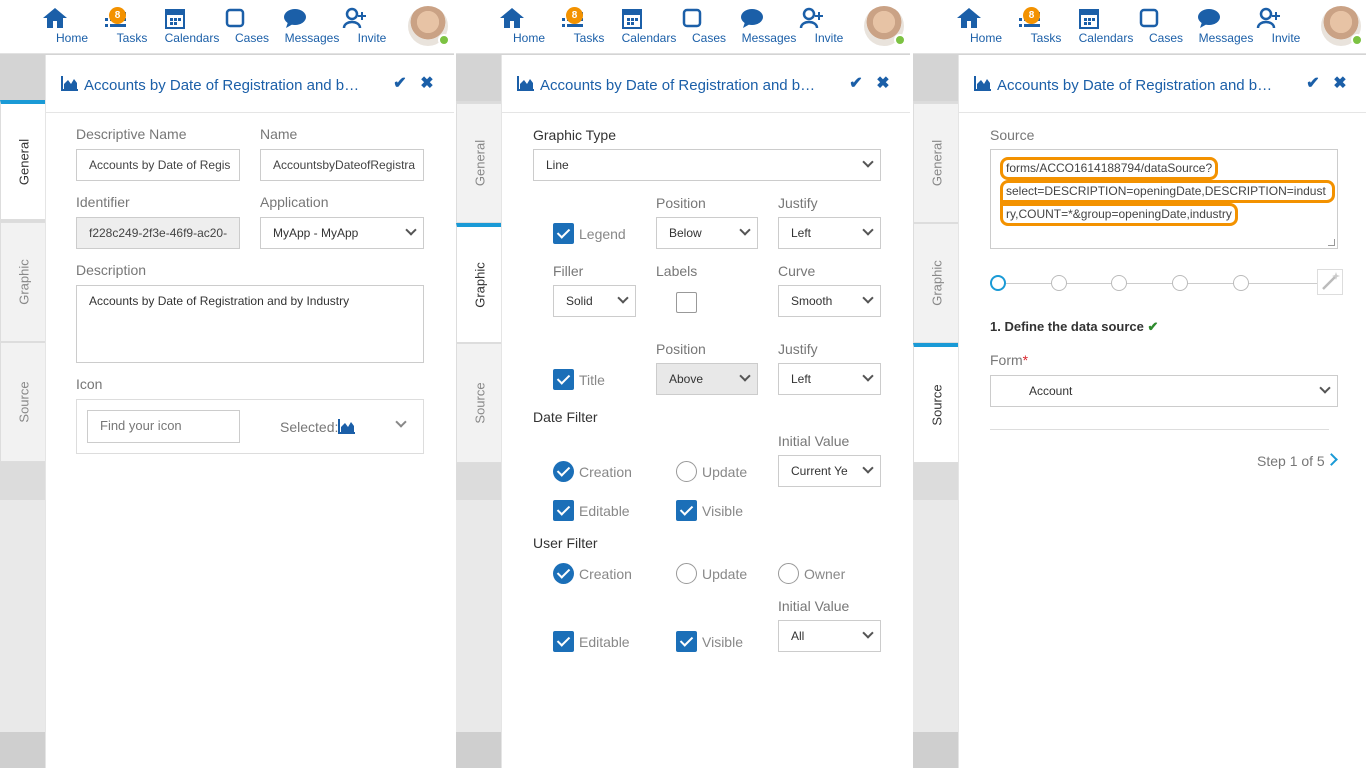 The image size is (1366, 768). Describe the element at coordinates (686, 471) in the screenshot. I see `date-update-radio` at that location.